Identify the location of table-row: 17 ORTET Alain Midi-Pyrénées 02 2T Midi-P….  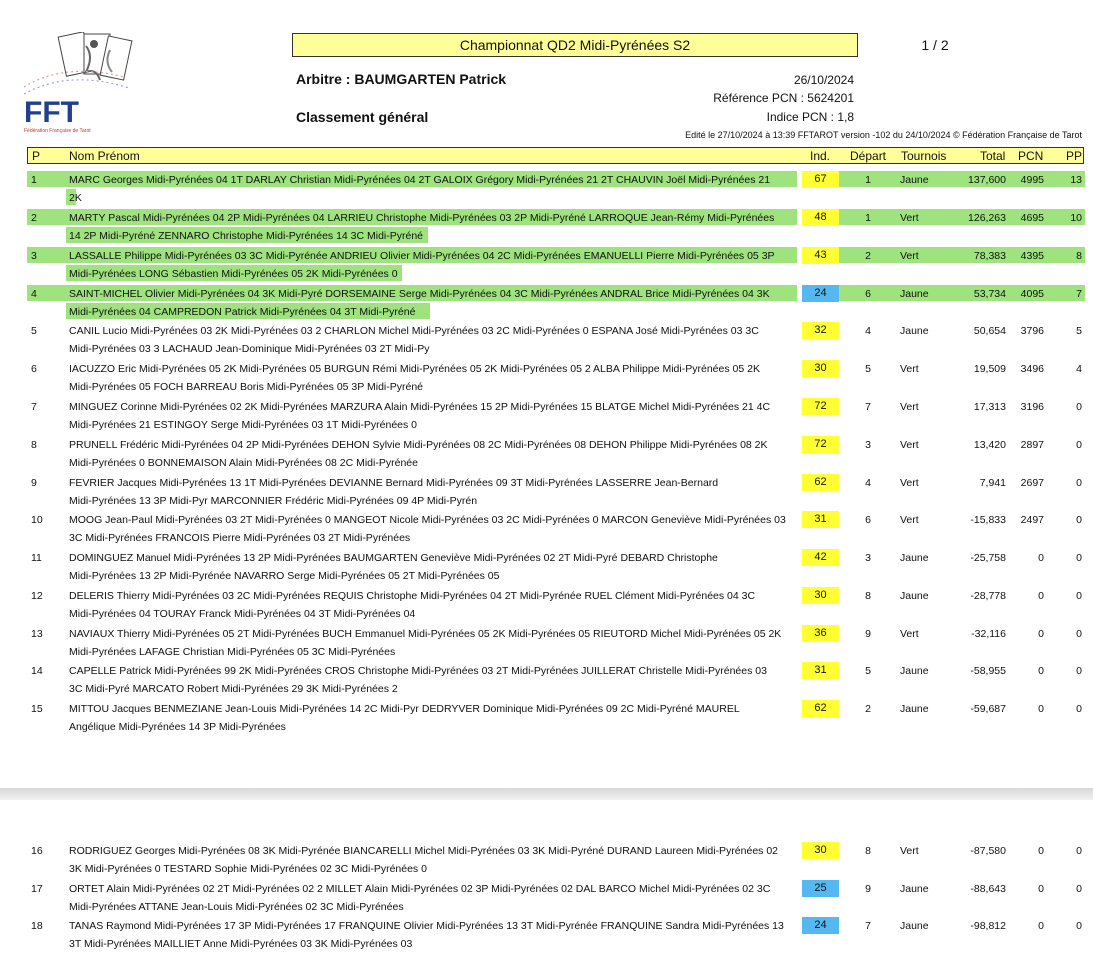
(546, 898).